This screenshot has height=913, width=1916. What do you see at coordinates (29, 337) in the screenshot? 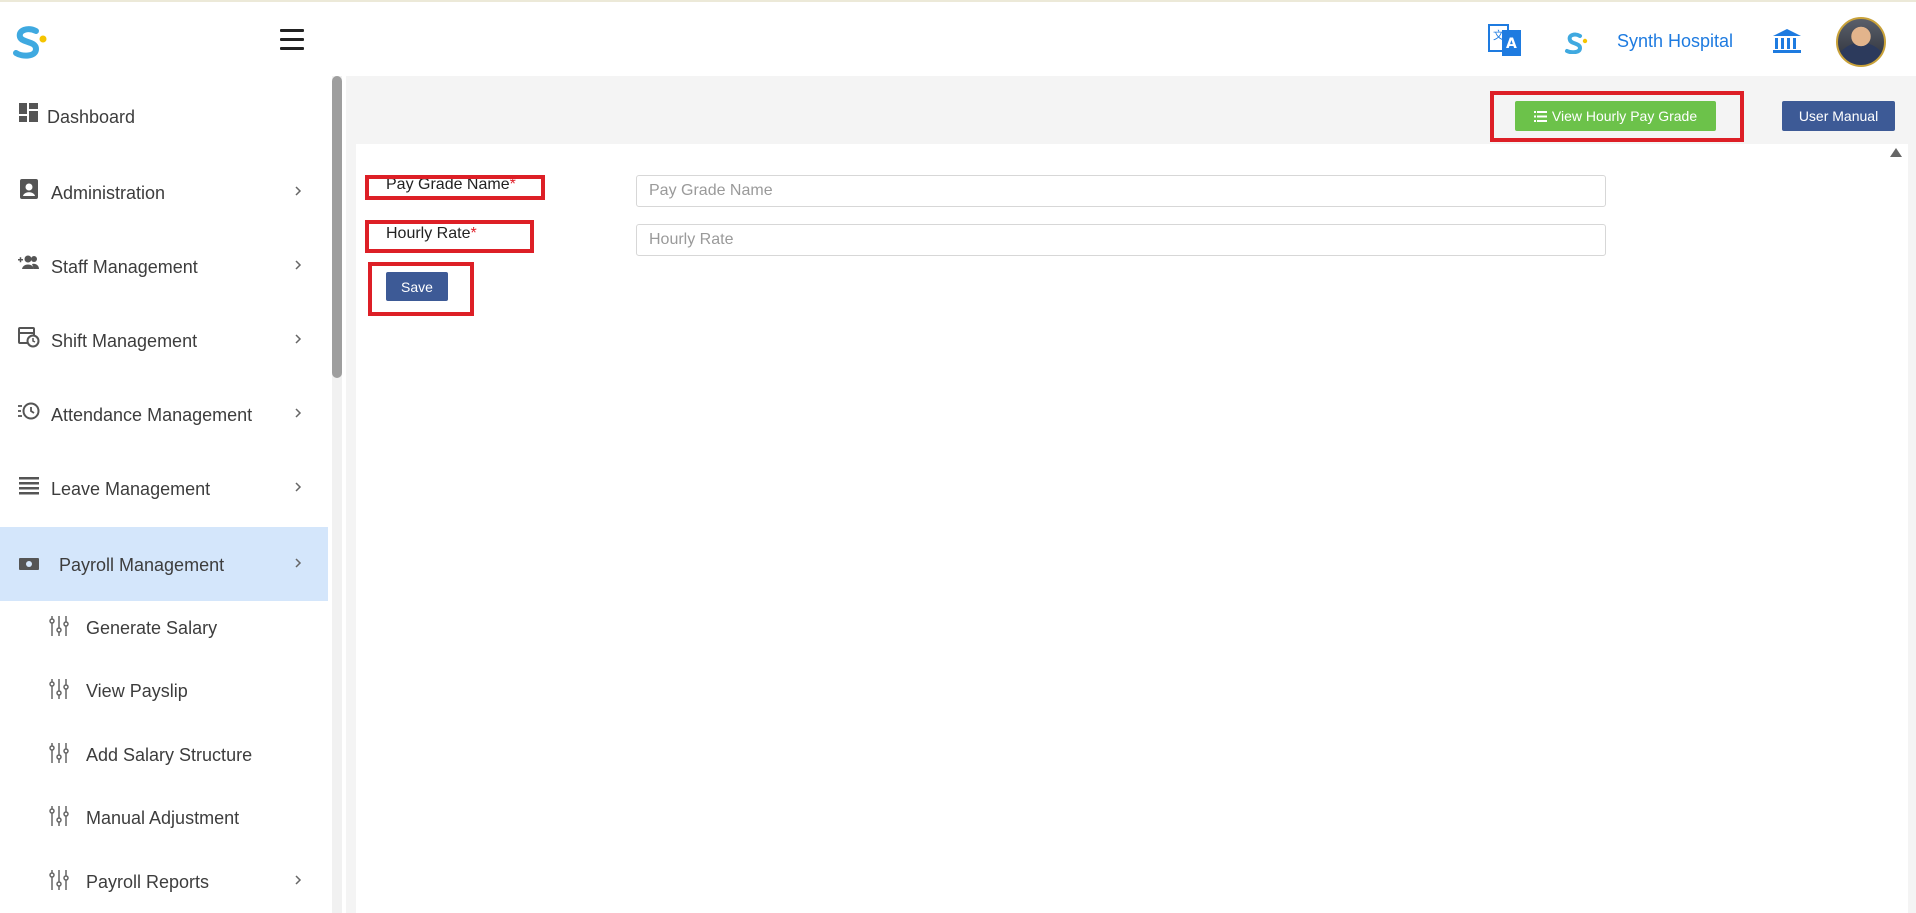
I see `calendar-clock-icon` at bounding box center [29, 337].